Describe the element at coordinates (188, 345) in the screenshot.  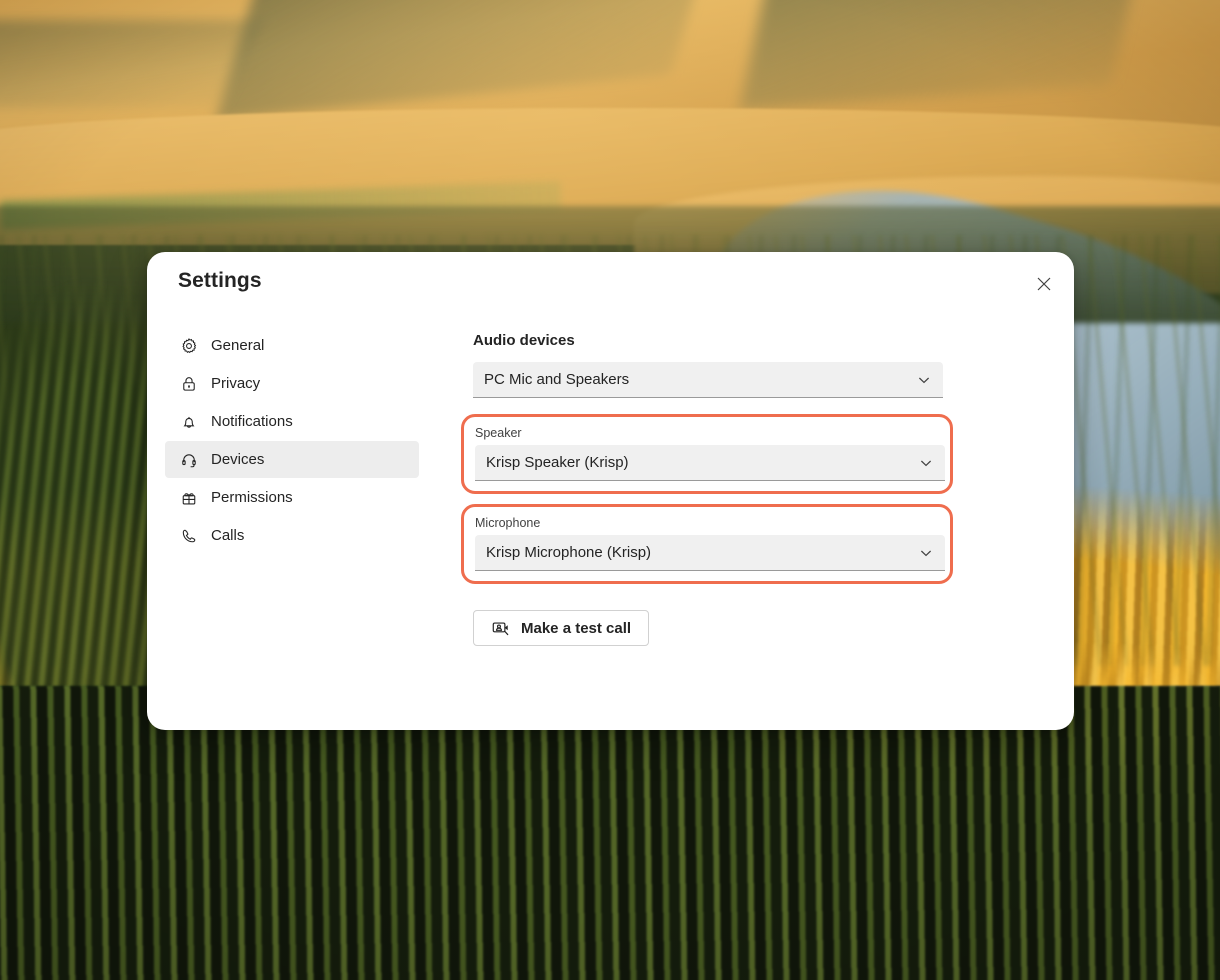
I see `gear-icon` at that location.